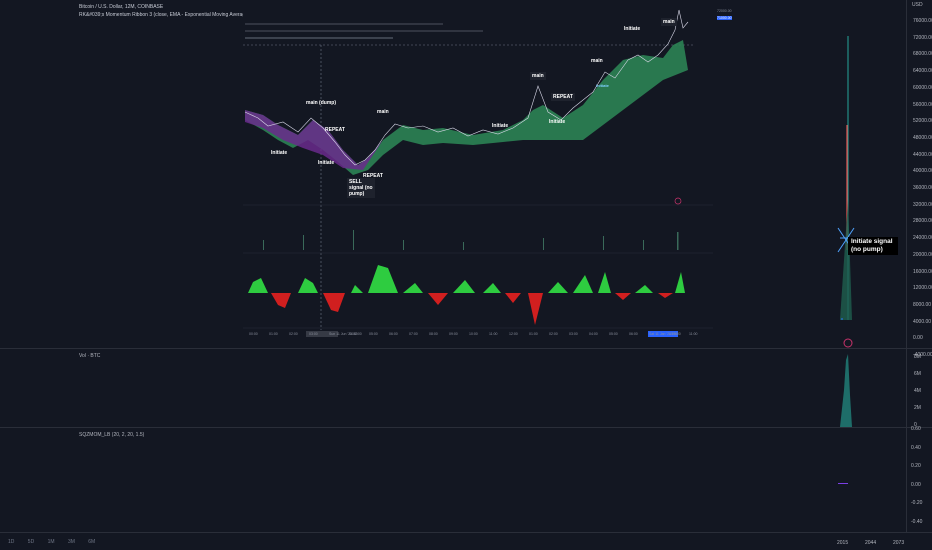  Describe the element at coordinates (922, 188) in the screenshot. I see `price-tick: 36000.00` at that location.